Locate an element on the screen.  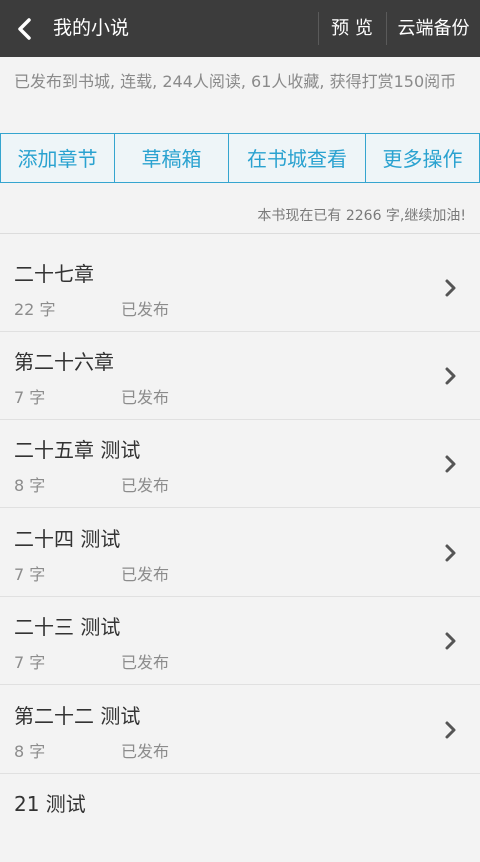
add-chapter-button: 添加章节 is located at coordinates (57, 158).